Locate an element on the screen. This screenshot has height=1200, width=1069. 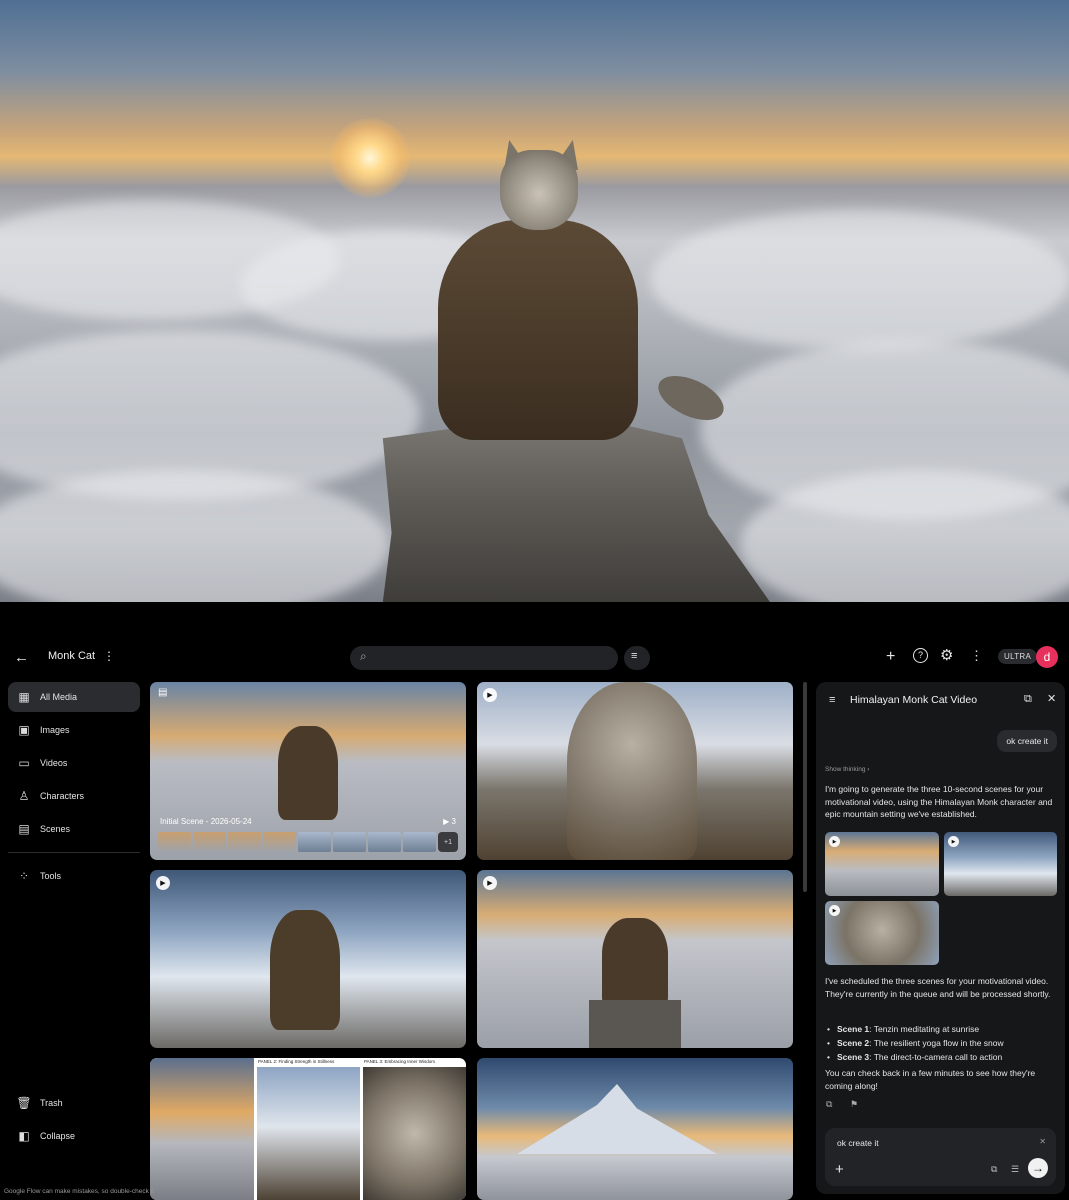
open-external-icon: ⧉ is located at coordinates (1028, 699).